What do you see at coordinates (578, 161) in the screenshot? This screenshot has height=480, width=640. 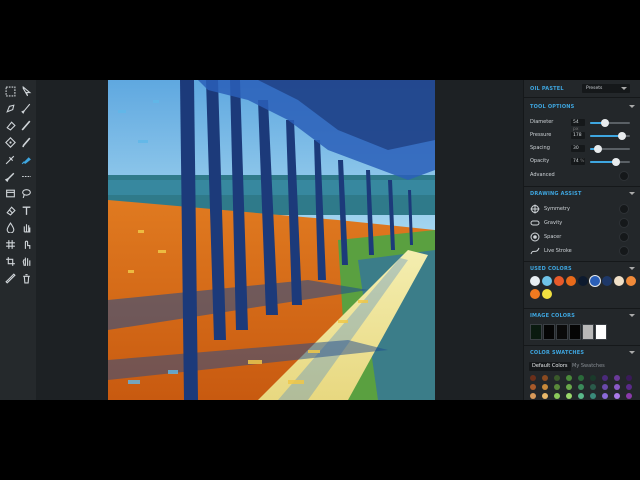 I see `opacity-value: 74 %` at bounding box center [578, 161].